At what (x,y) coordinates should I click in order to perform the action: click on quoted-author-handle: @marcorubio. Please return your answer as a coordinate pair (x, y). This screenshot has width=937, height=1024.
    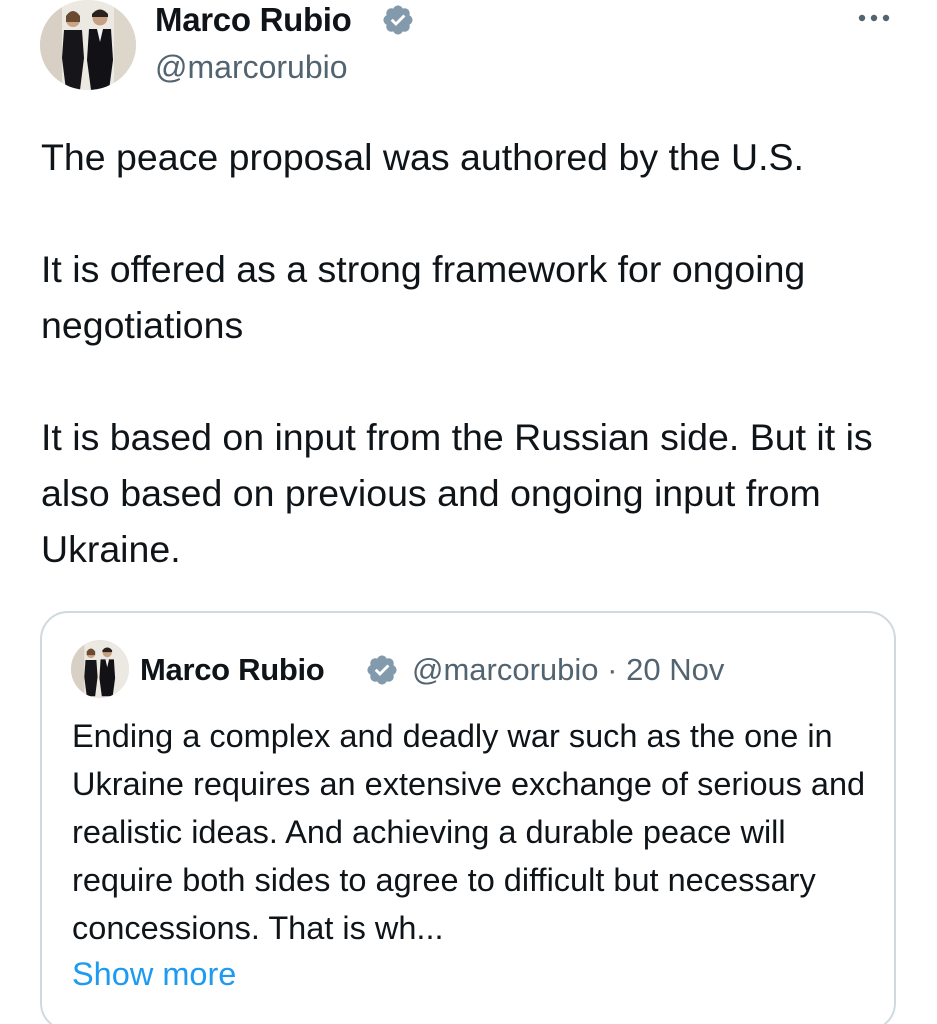
    Looking at the image, I should click on (505, 669).